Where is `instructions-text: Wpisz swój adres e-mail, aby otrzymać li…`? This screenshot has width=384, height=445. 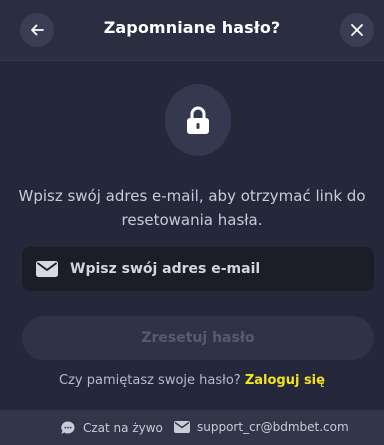 instructions-text: Wpisz swój adres e-mail, aby otrzymać li… is located at coordinates (192, 208).